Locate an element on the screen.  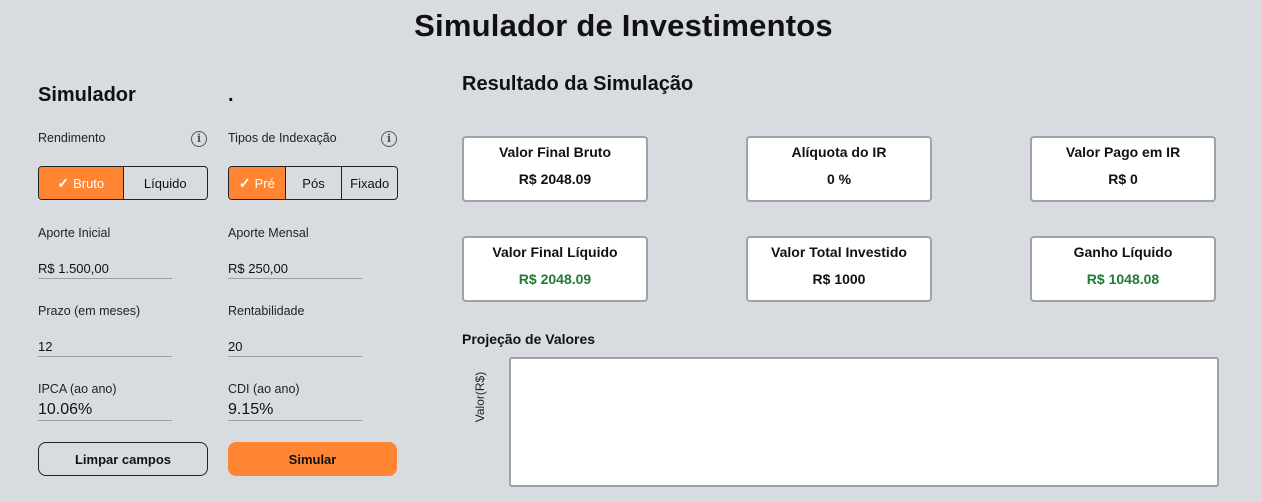
indexacao-toggle: ✓ Pré Pós Fixado is located at coordinates (313, 183).